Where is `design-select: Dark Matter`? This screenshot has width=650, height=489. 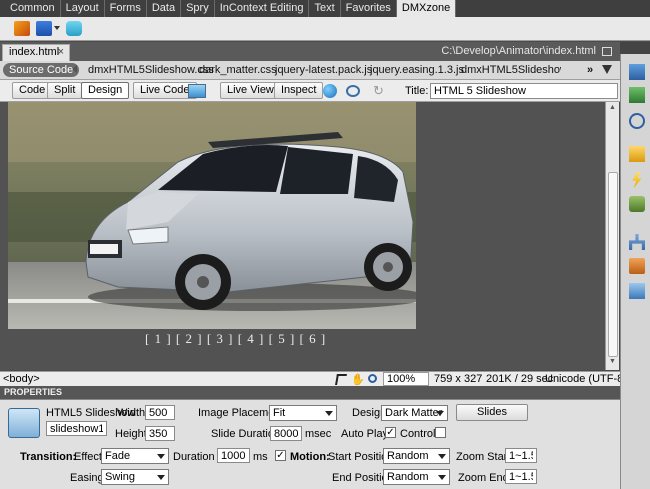 design-select: Dark Matter is located at coordinates (414, 413).